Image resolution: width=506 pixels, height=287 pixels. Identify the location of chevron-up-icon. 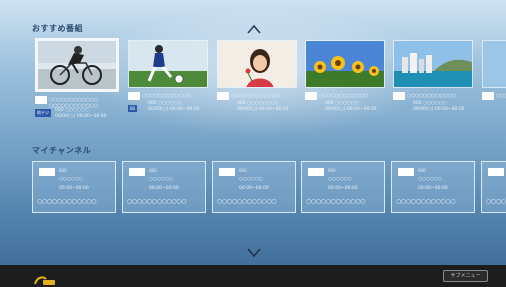
(254, 29).